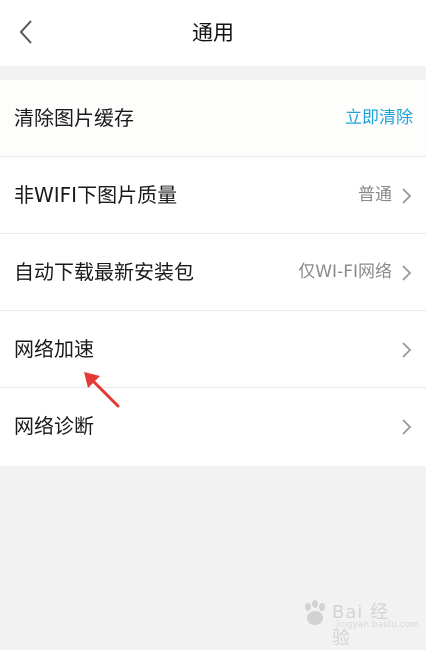 Image resolution: width=426 pixels, height=650 pixels. Describe the element at coordinates (213, 427) in the screenshot. I see `network-diagnosis-row: 网络诊断` at that location.